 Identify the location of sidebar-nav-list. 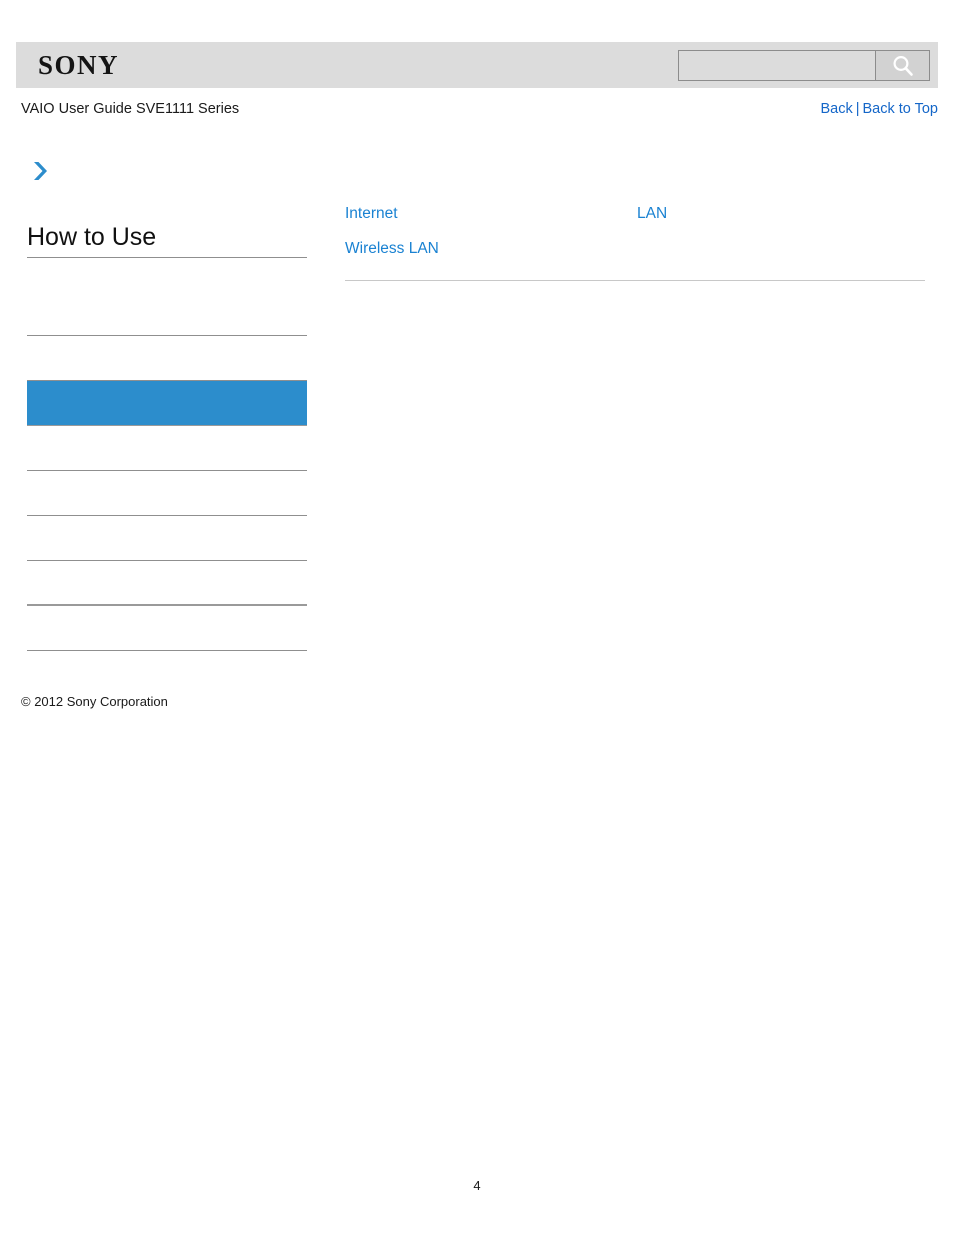
(167, 471).